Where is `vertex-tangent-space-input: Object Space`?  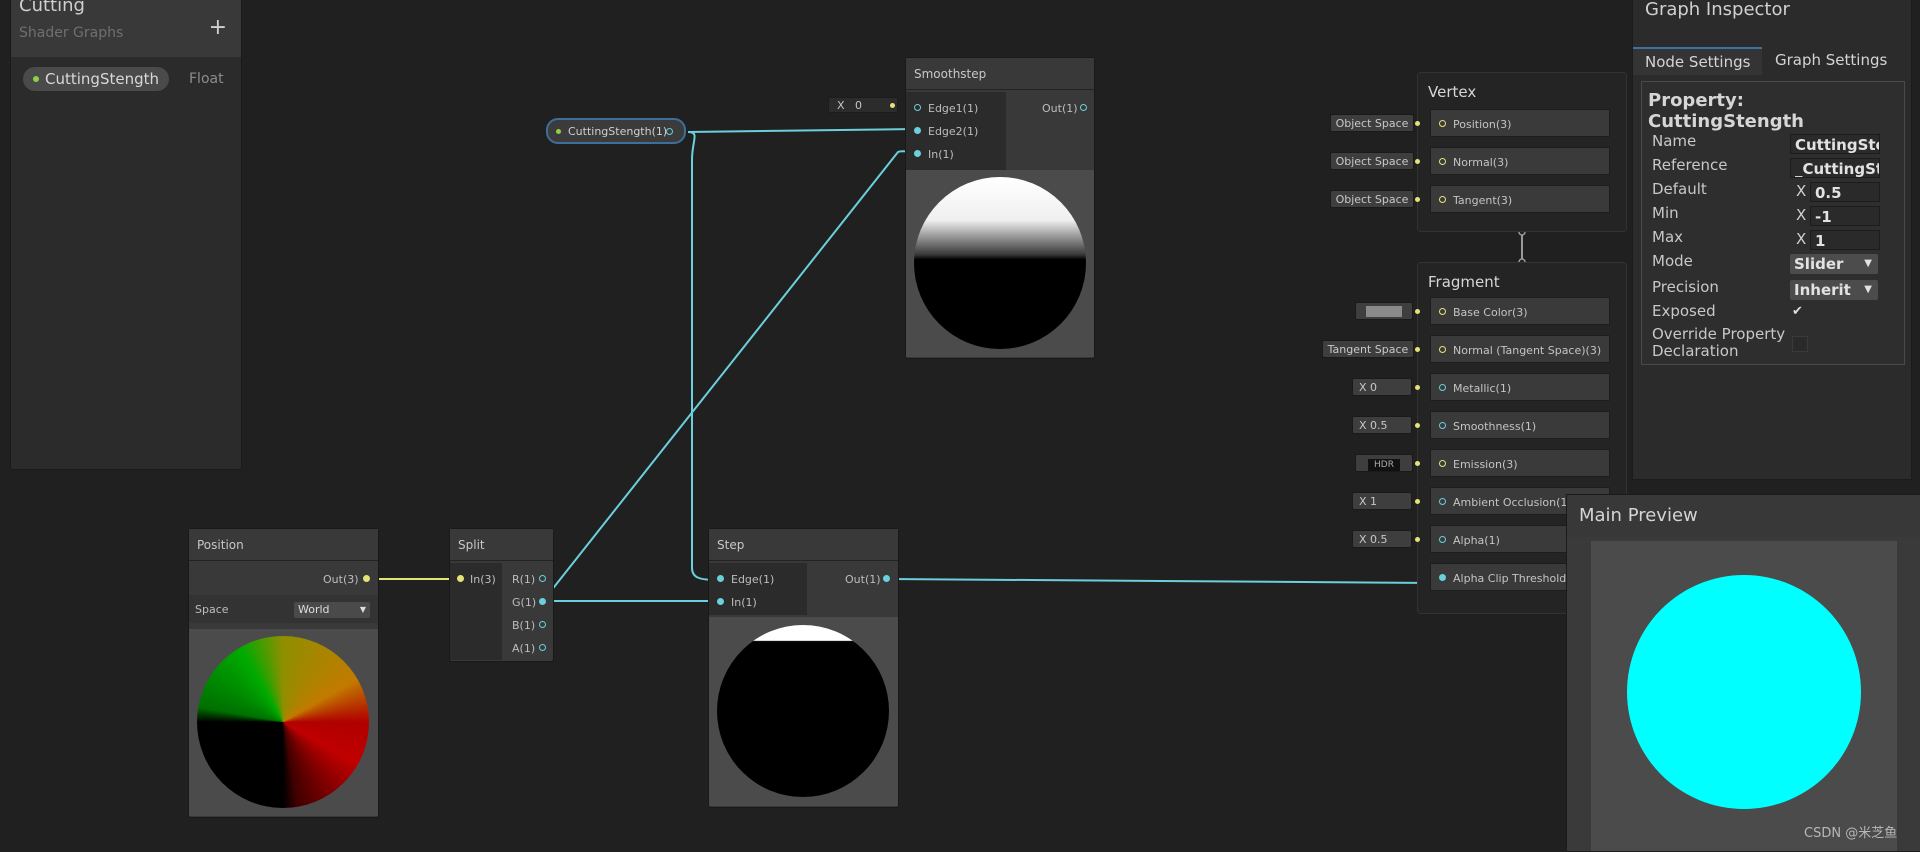
vertex-tangent-space-input: Object Space is located at coordinates (1372, 199).